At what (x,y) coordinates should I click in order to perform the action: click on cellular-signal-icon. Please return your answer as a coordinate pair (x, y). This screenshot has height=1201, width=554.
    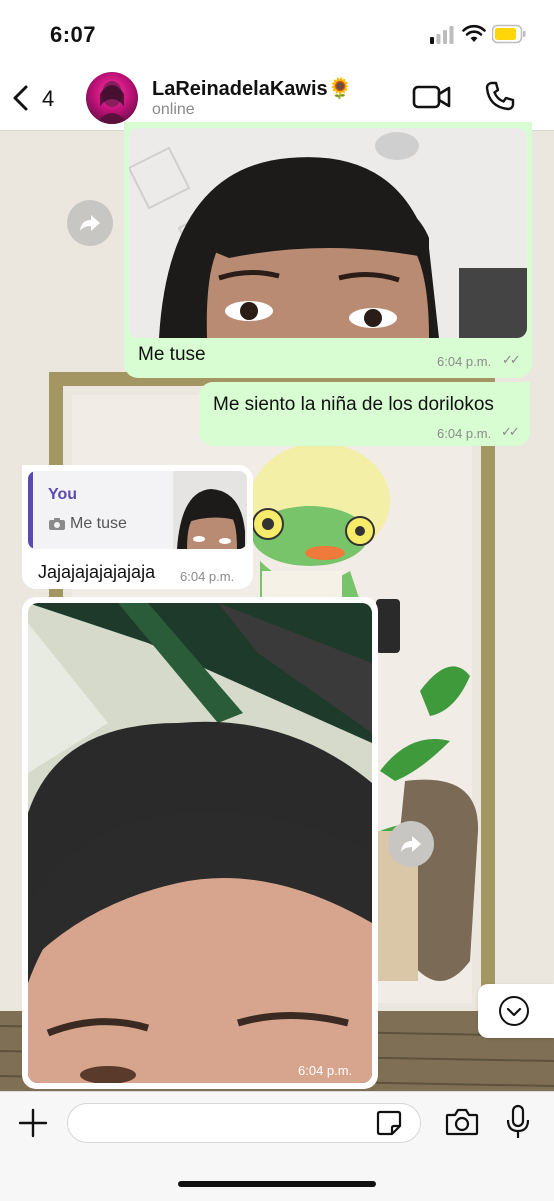
    Looking at the image, I should click on (442, 35).